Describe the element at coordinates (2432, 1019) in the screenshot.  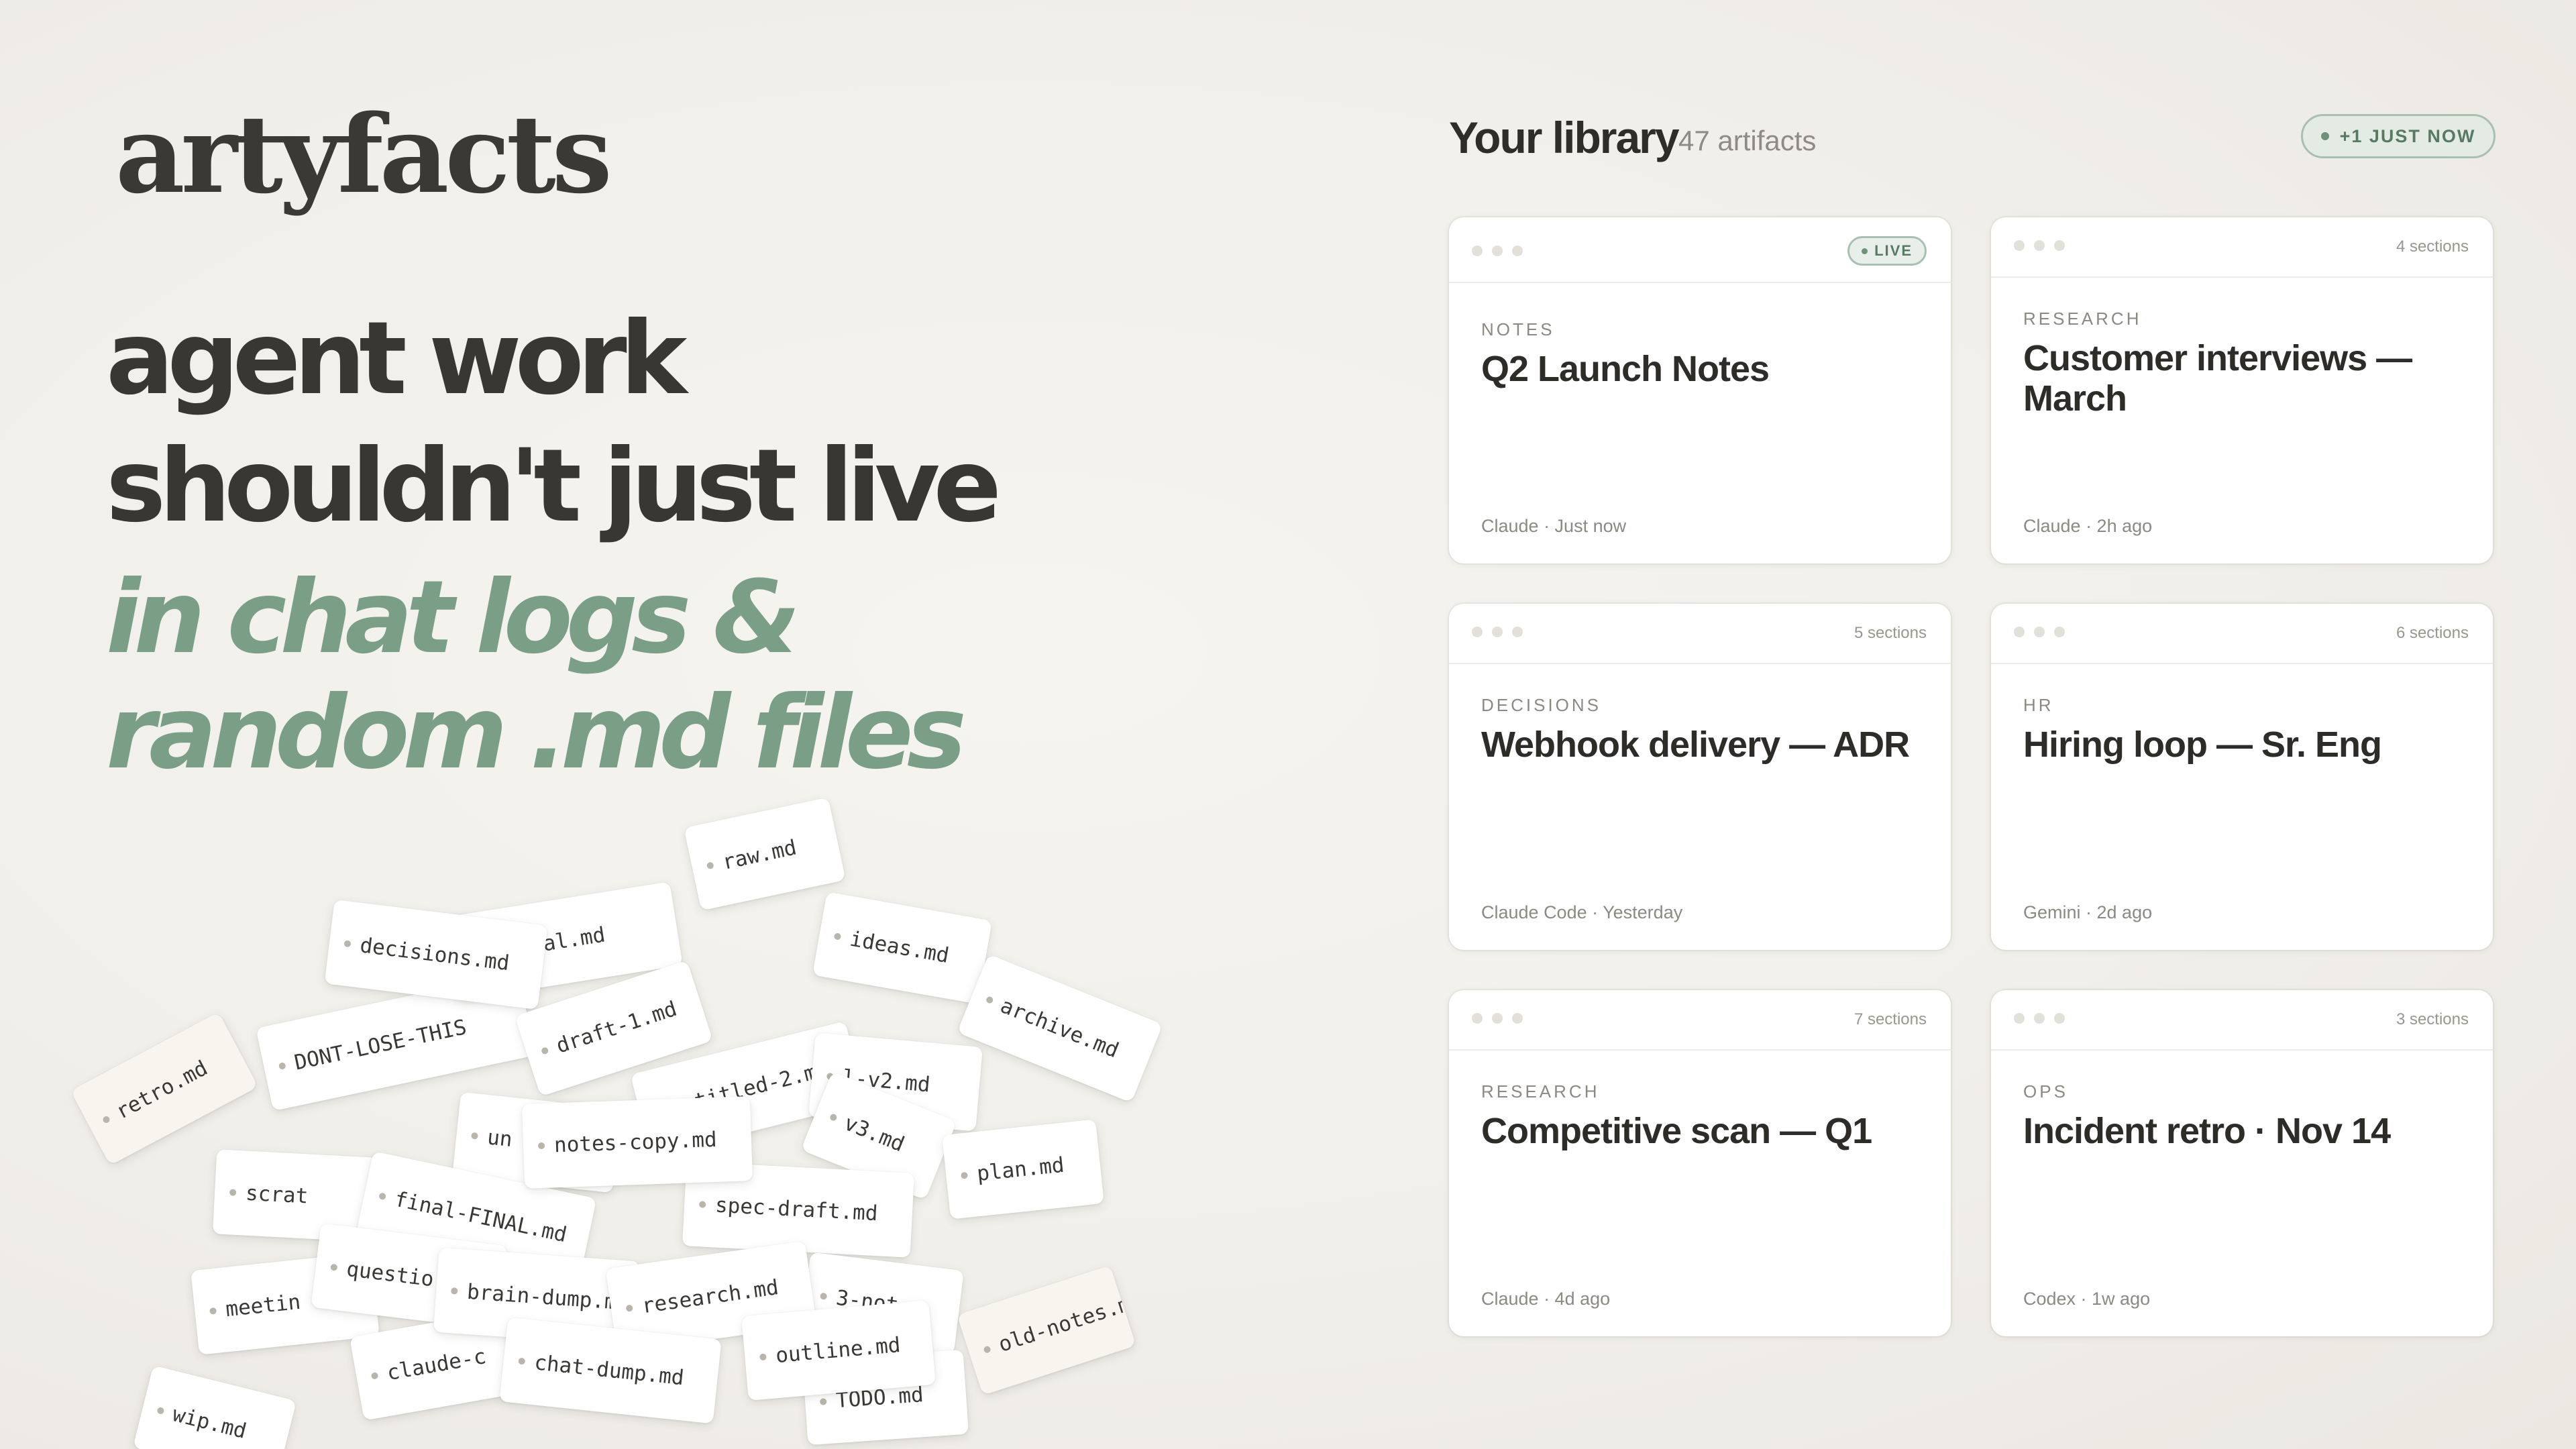
I see `section-count: 3 sections` at that location.